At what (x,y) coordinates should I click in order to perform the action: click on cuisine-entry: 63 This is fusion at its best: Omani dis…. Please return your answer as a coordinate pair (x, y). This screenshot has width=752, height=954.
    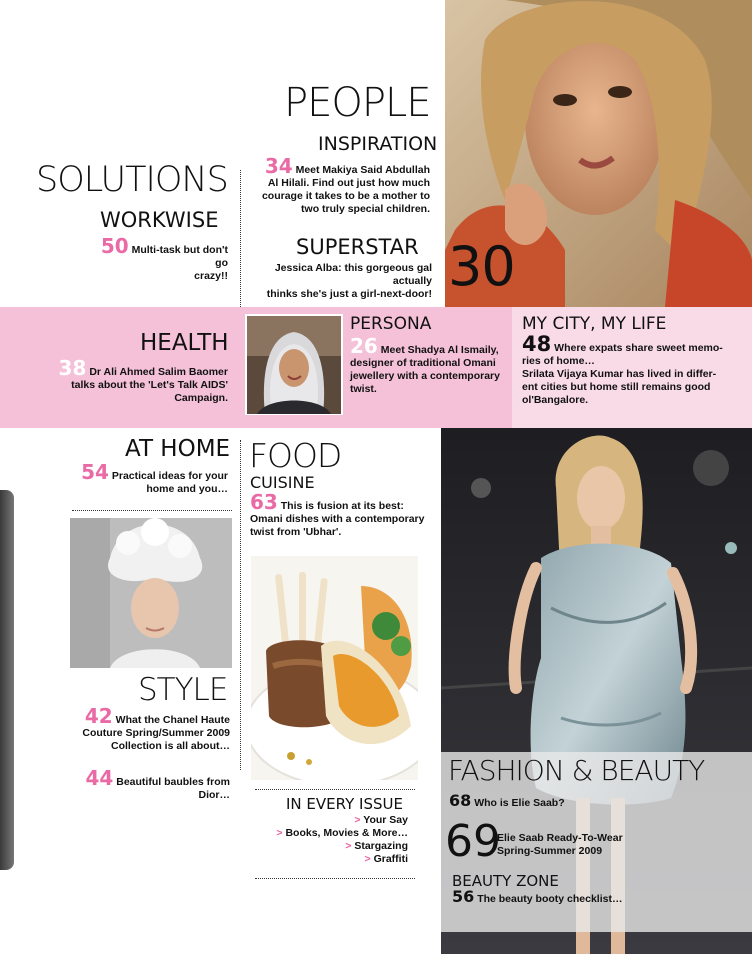
    Looking at the image, I should click on (337, 514).